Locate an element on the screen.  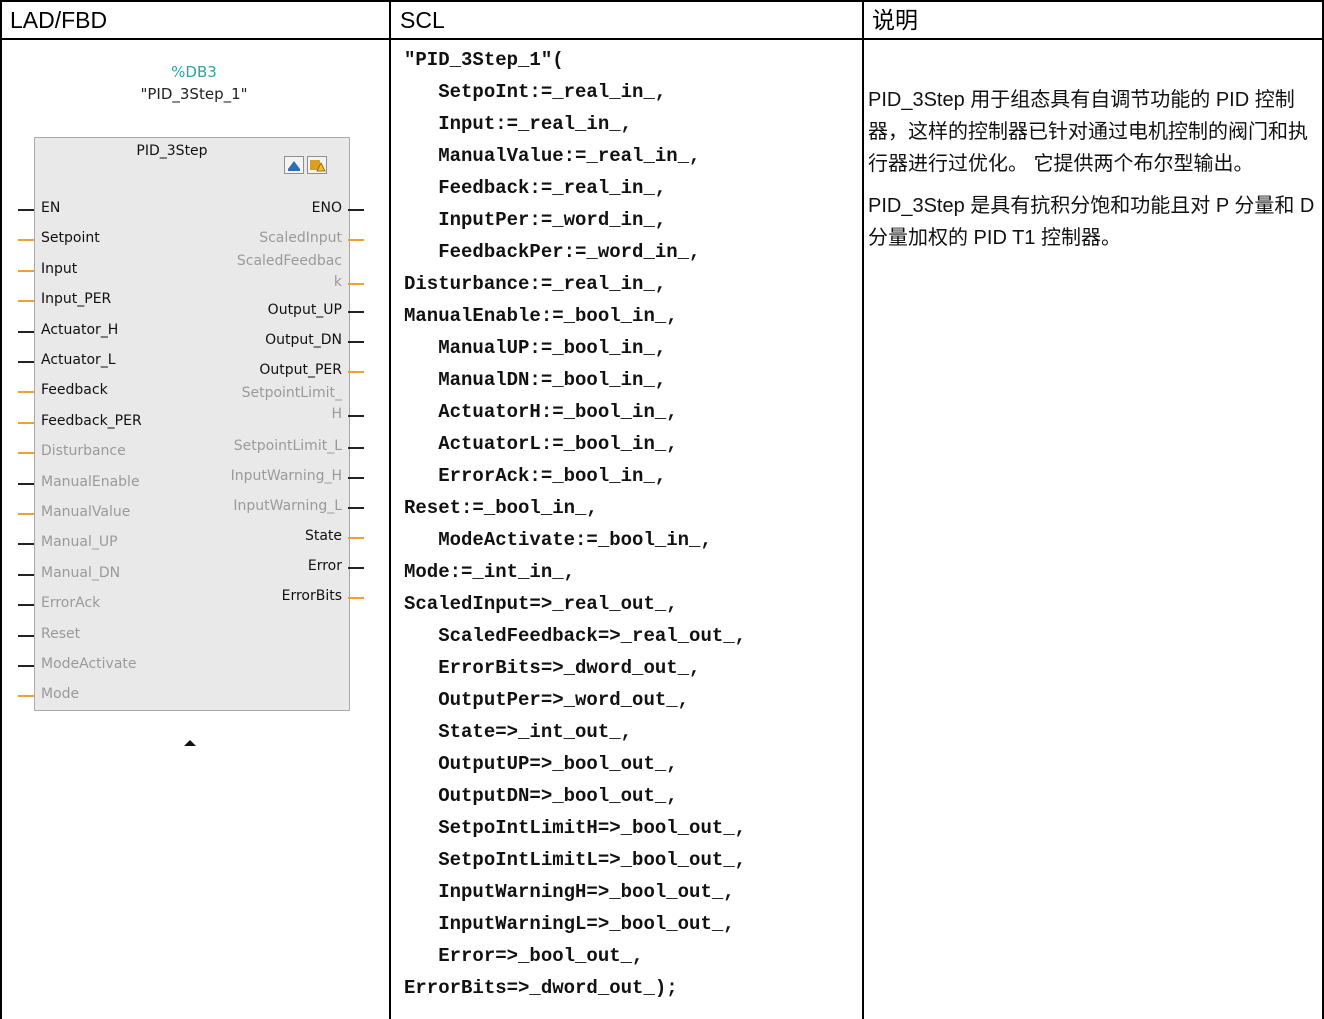
scl-code-line: ErrorAck:=_bool_in_, is located at coordinates (535, 476).